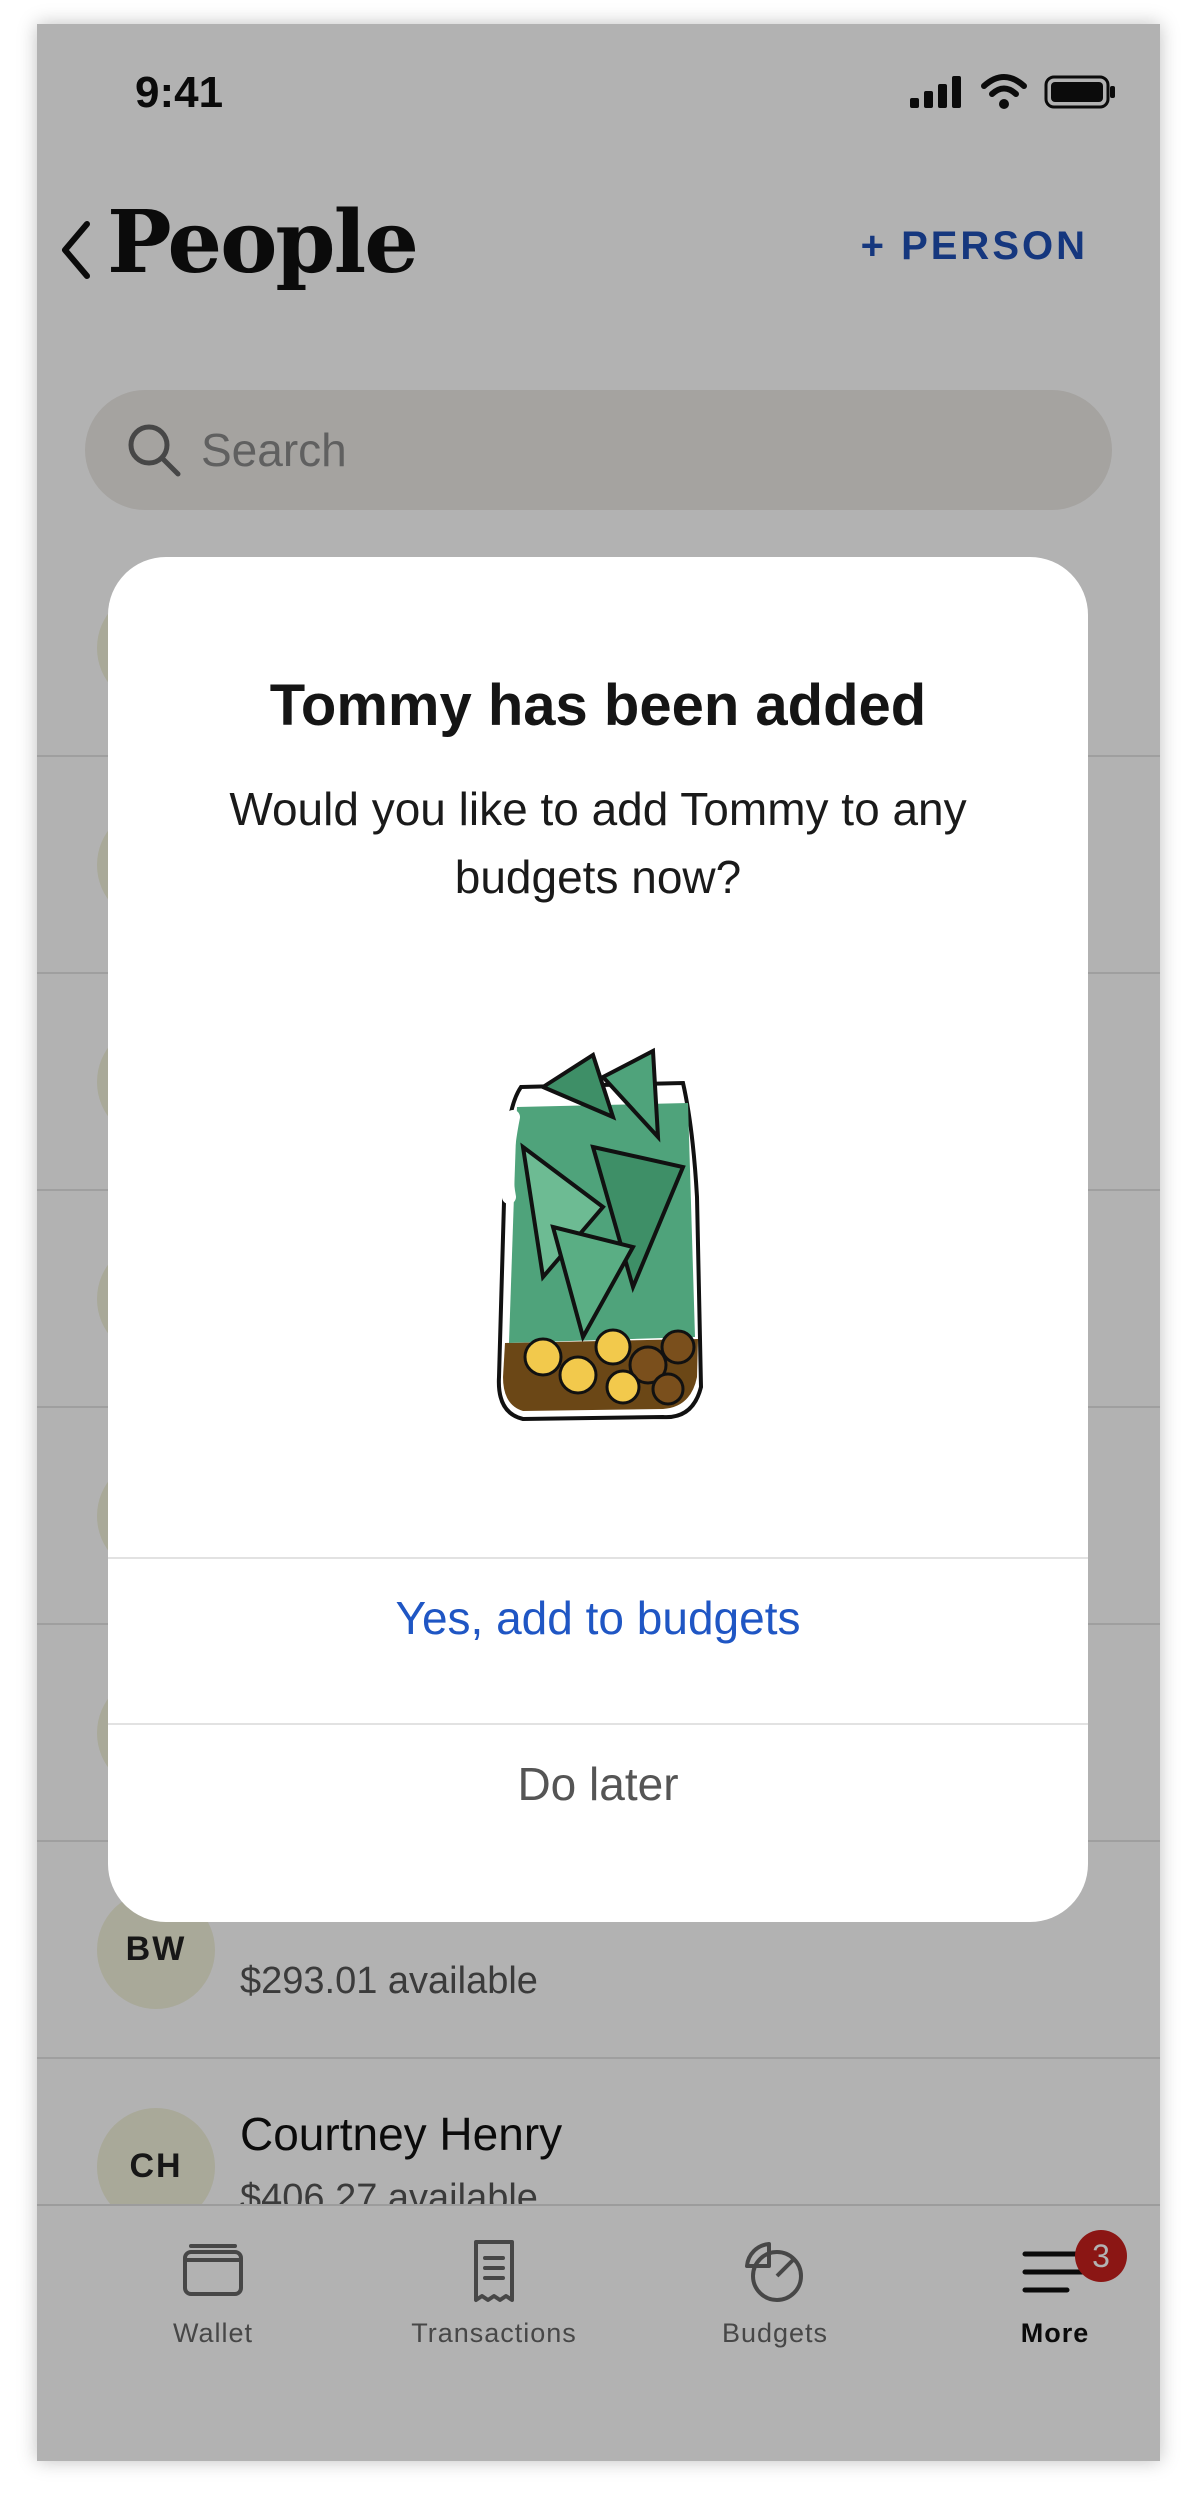  What do you see at coordinates (600, 1234) in the screenshot?
I see `money-jar-illustration` at bounding box center [600, 1234].